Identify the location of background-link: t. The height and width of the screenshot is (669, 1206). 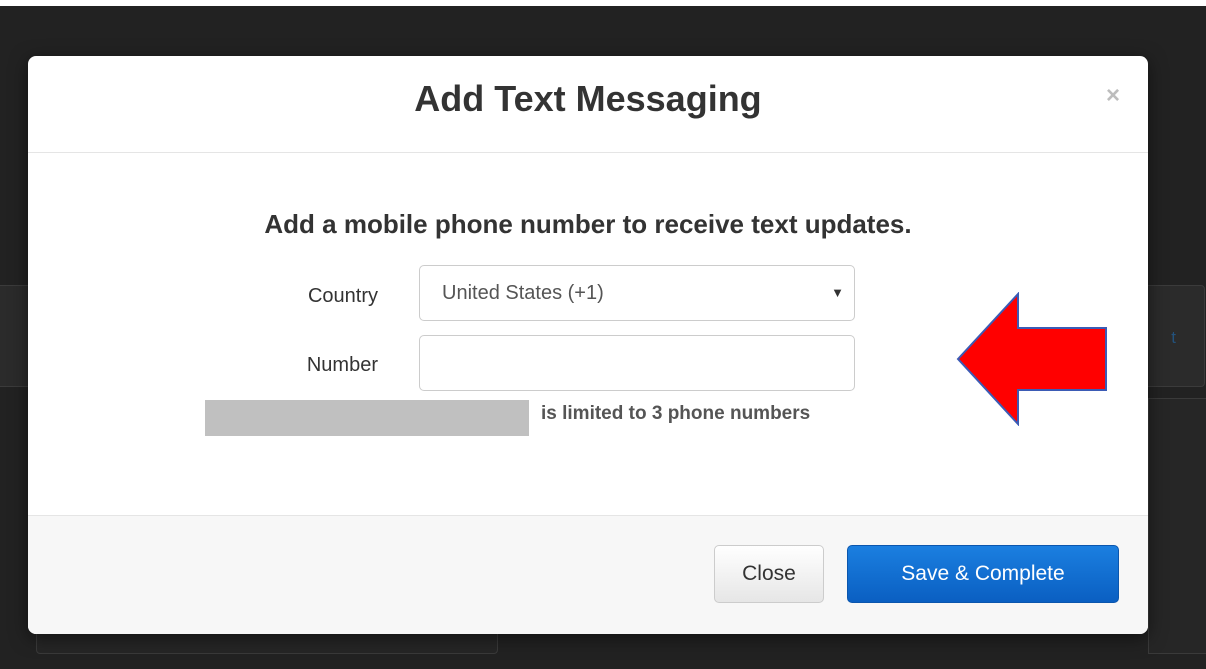
(1173, 337).